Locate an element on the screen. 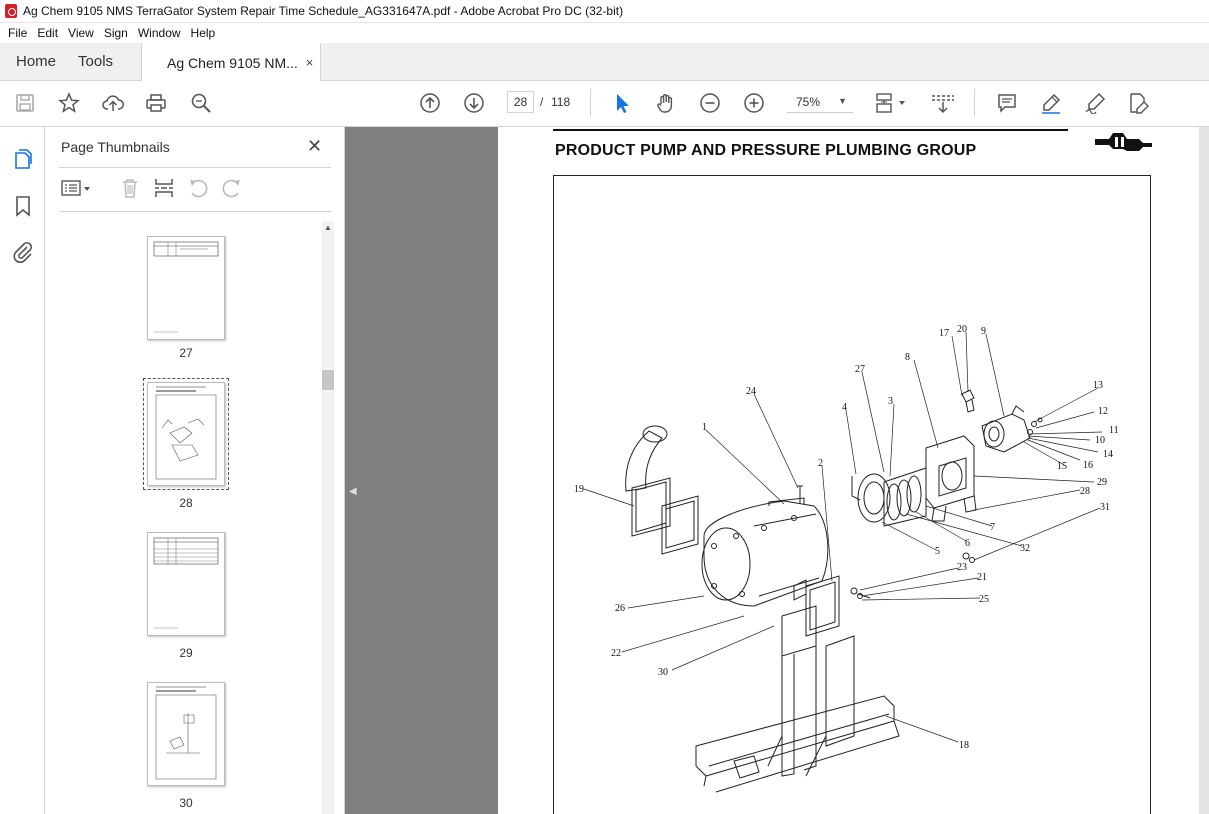 The height and width of the screenshot is (814, 1209). part-callout: 28 is located at coordinates (1085, 491).